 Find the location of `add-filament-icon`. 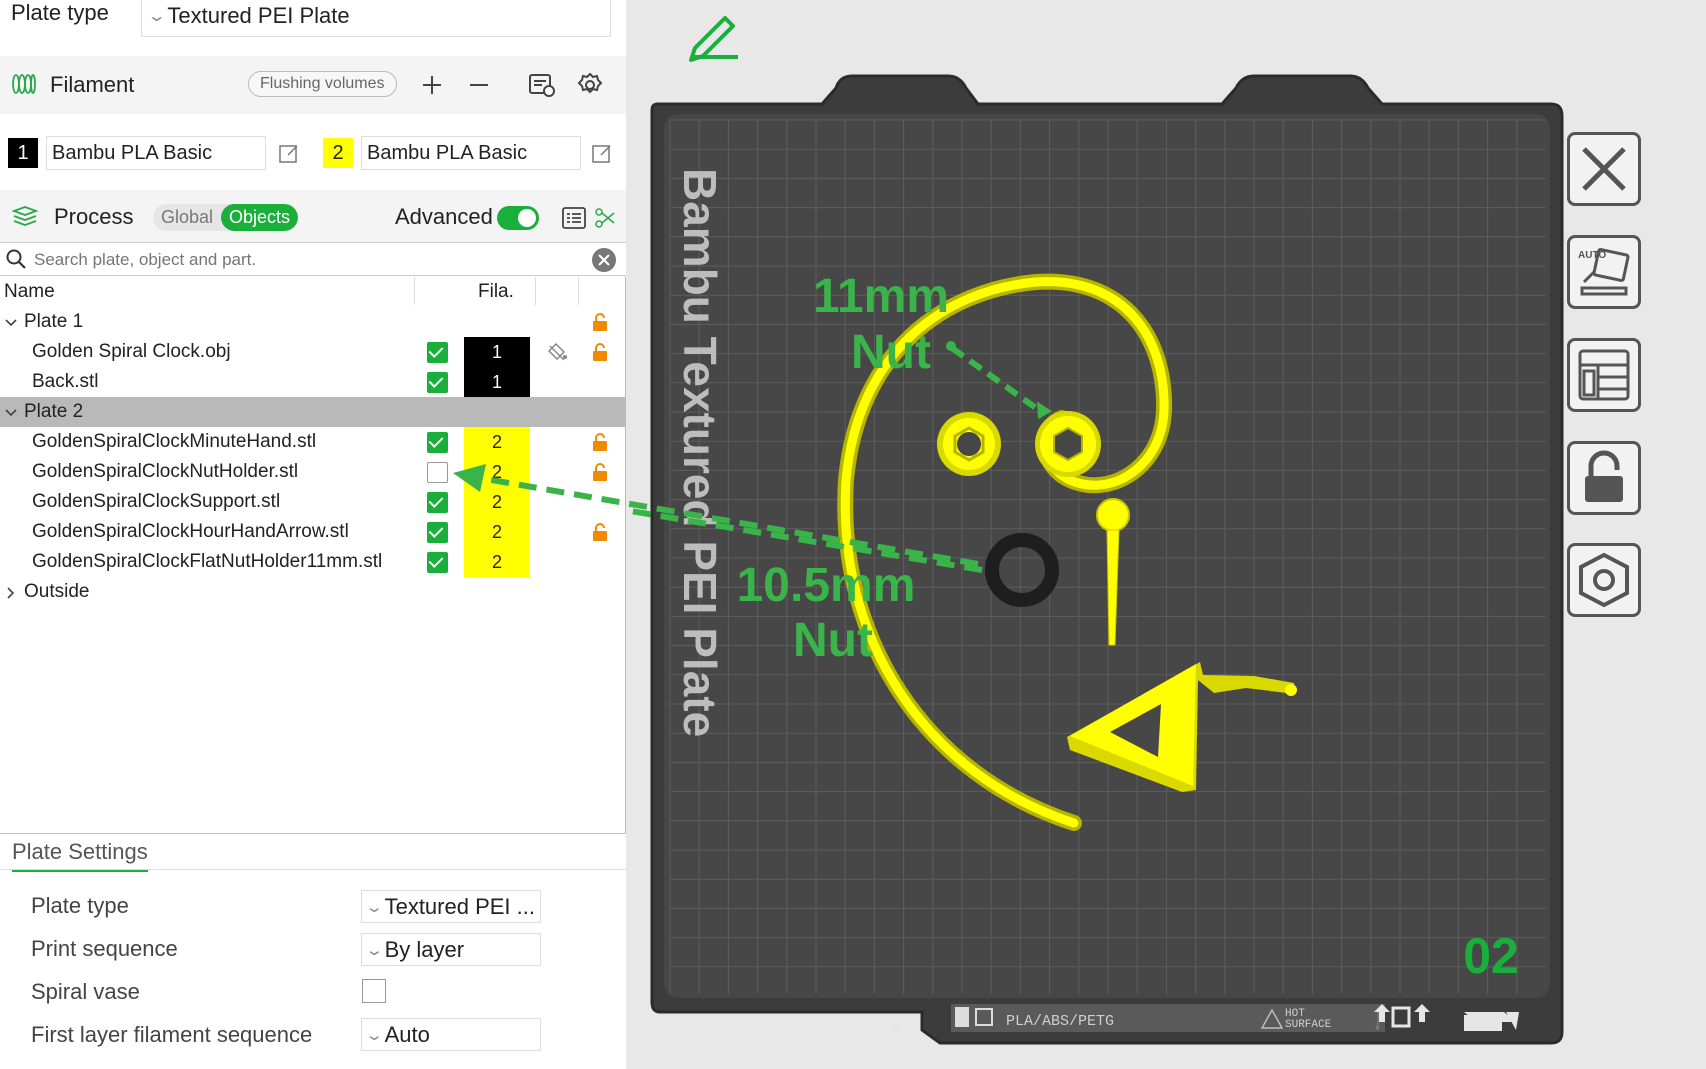

add-filament-icon is located at coordinates (432, 85).